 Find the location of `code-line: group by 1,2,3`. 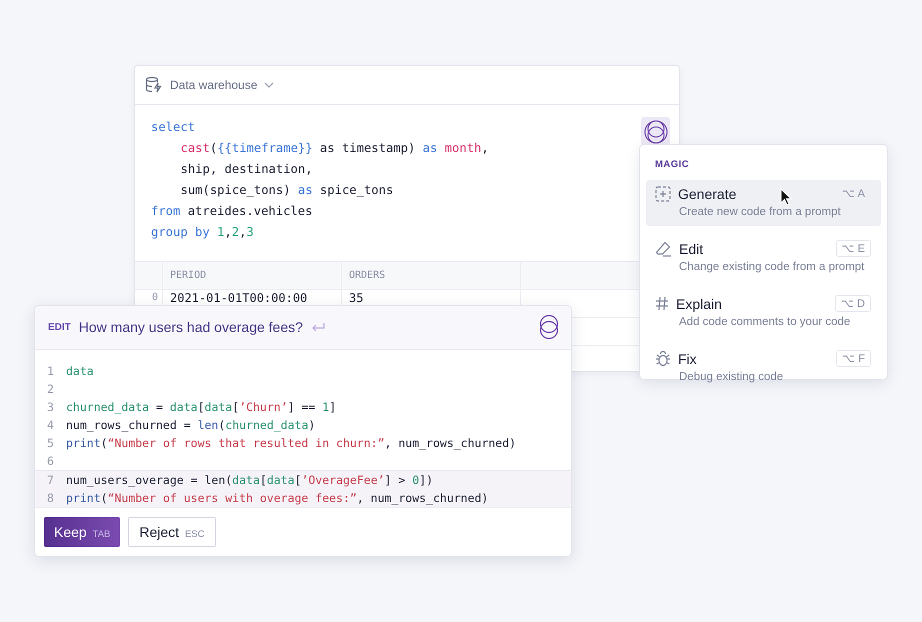

code-line: group by 1,2,3 is located at coordinates (203, 232).